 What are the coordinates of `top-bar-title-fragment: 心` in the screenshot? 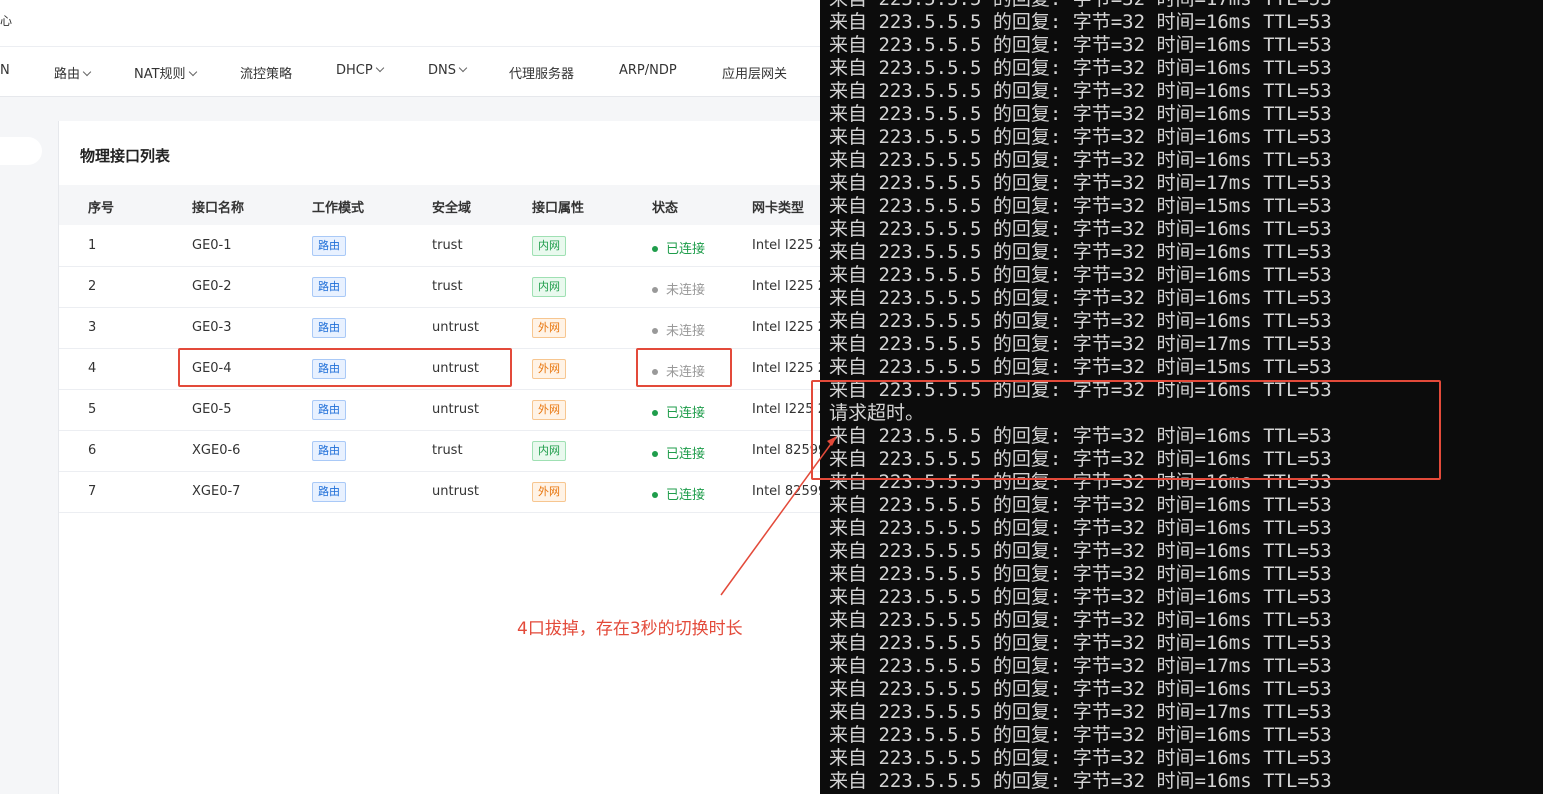 It's located at (6, 21).